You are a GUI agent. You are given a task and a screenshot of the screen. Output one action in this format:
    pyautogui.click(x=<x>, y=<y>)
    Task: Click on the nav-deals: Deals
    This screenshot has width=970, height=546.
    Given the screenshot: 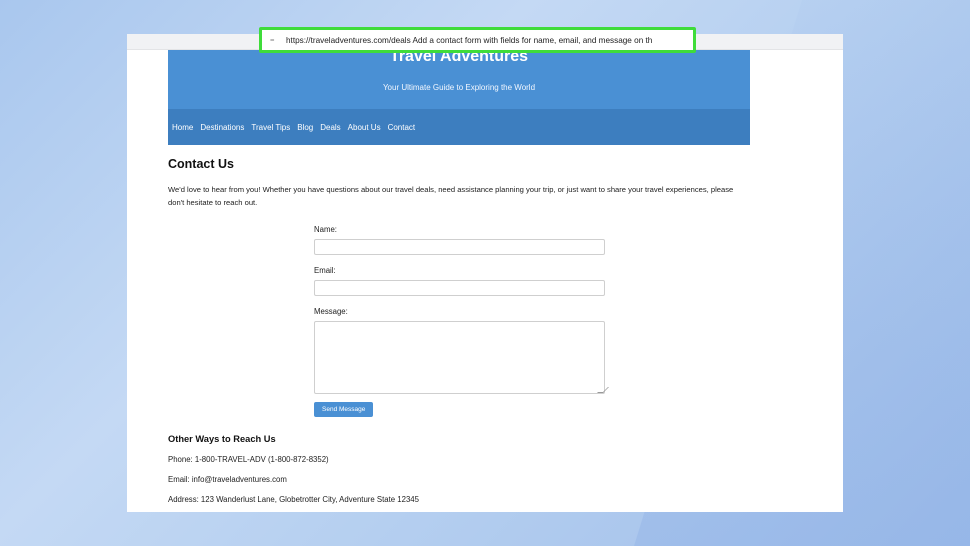 What is the action you would take?
    pyautogui.click(x=330, y=127)
    